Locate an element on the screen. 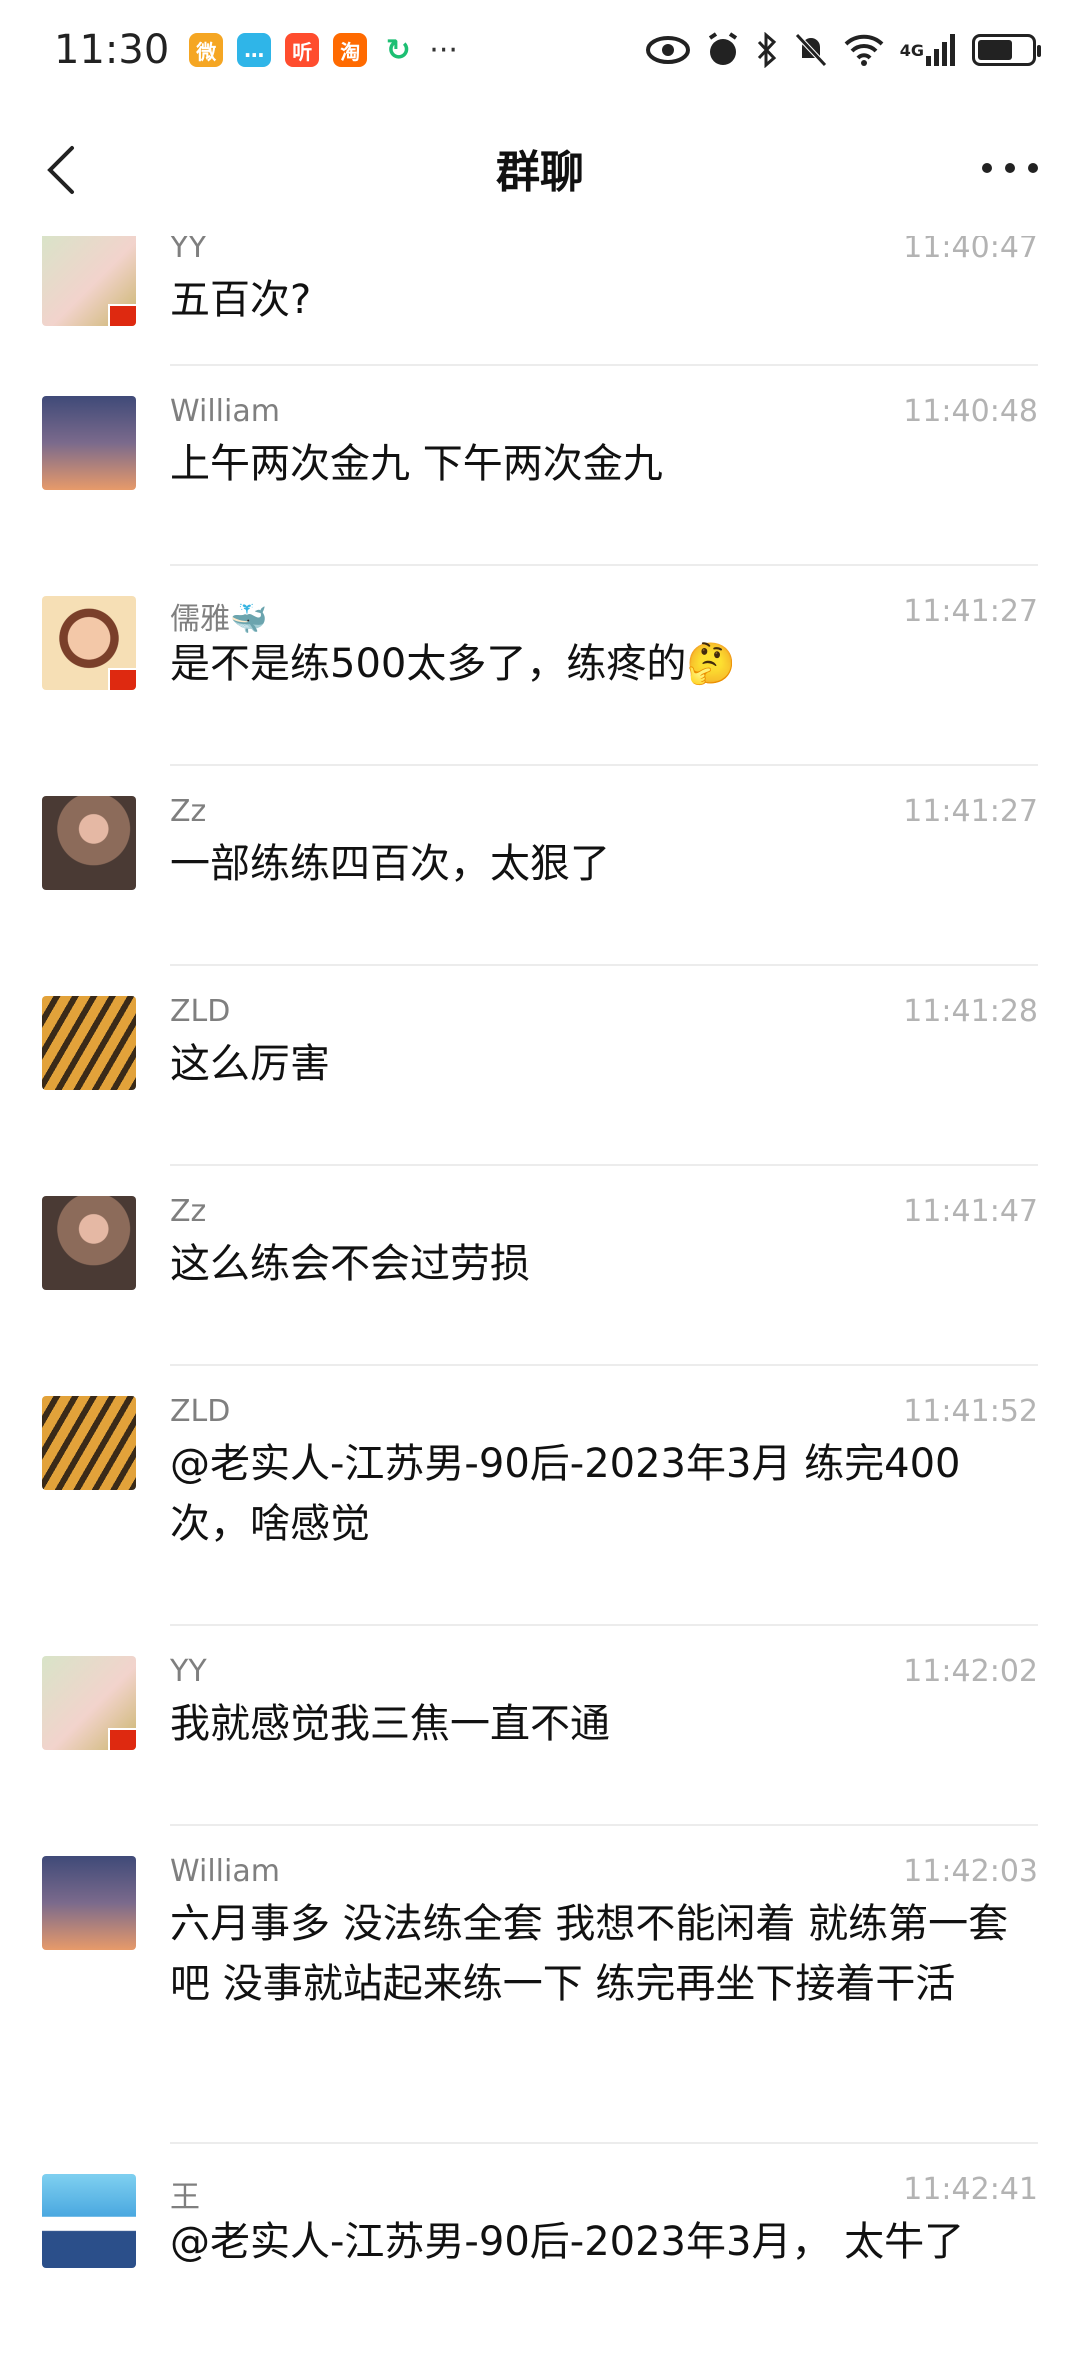  message-item: Zz 11:41:27 一部练练四百次，太狠了 is located at coordinates (540, 864).